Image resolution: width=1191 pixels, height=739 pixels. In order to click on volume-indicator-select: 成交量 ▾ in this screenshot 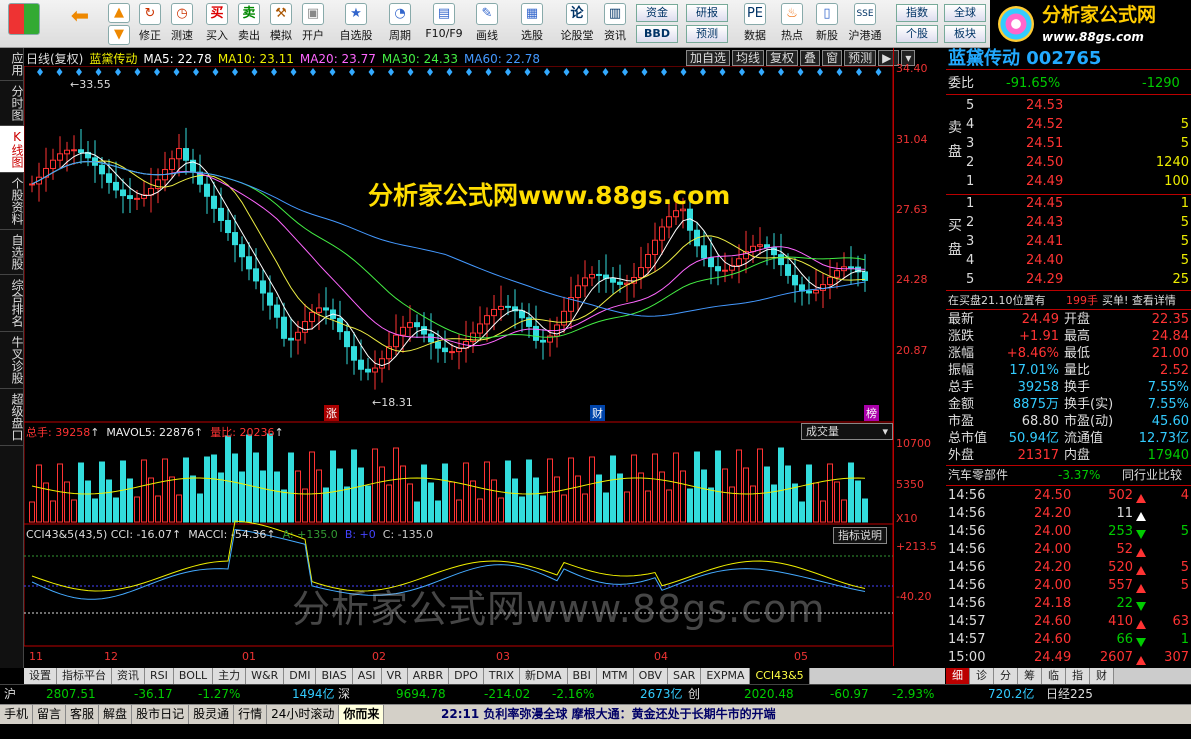, I will do `click(847, 431)`.